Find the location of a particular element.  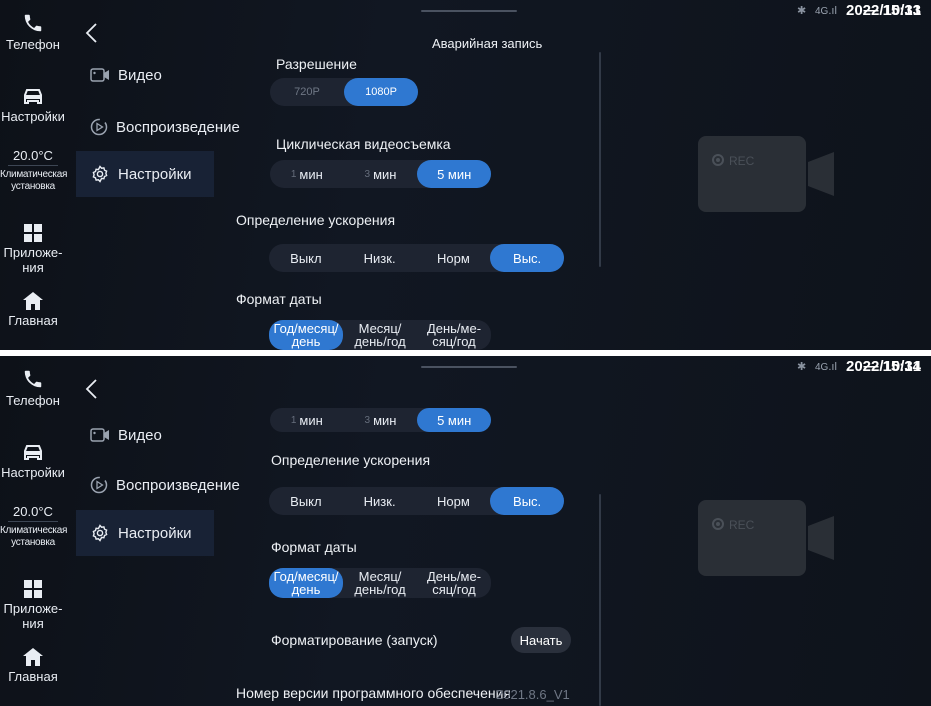

home-icon is located at coordinates (33, 657).